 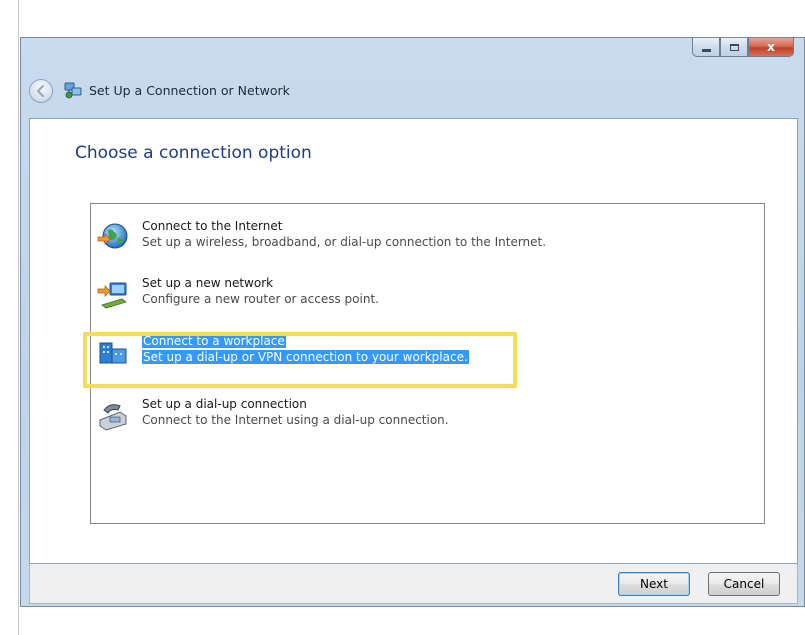 I want to click on next-button: Next, so click(x=654, y=584).